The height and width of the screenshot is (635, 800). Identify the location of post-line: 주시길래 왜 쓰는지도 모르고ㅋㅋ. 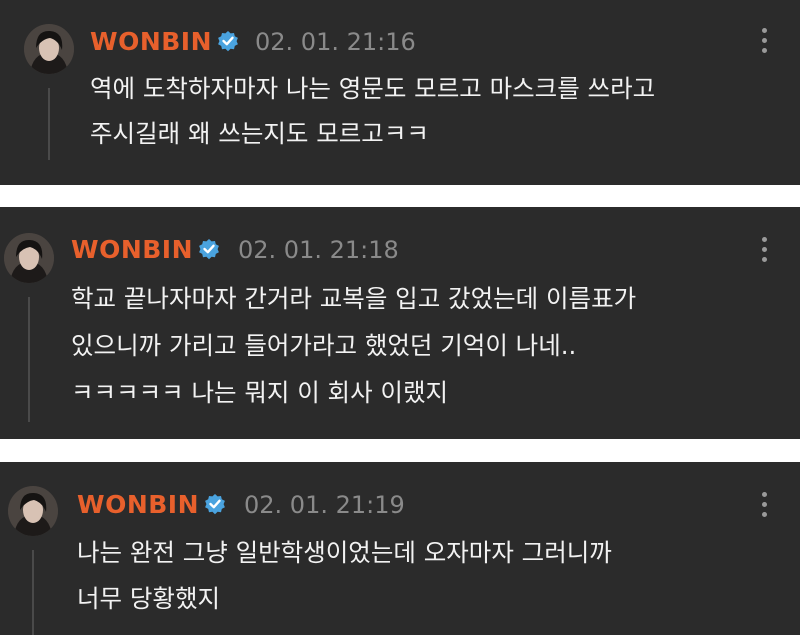
(259, 133).